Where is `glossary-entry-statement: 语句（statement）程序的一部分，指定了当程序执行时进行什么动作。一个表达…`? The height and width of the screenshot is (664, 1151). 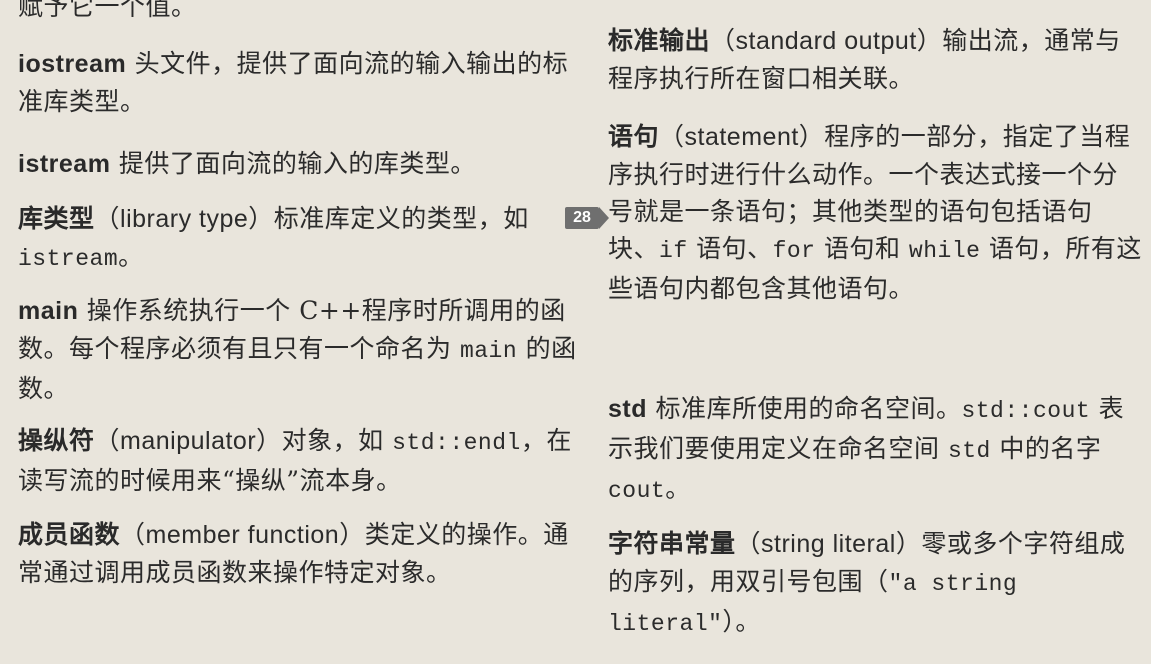
glossary-entry-statement: 语句（statement）程序的一部分，指定了当程序执行时进行什么动作。一个表达… is located at coordinates (875, 212).